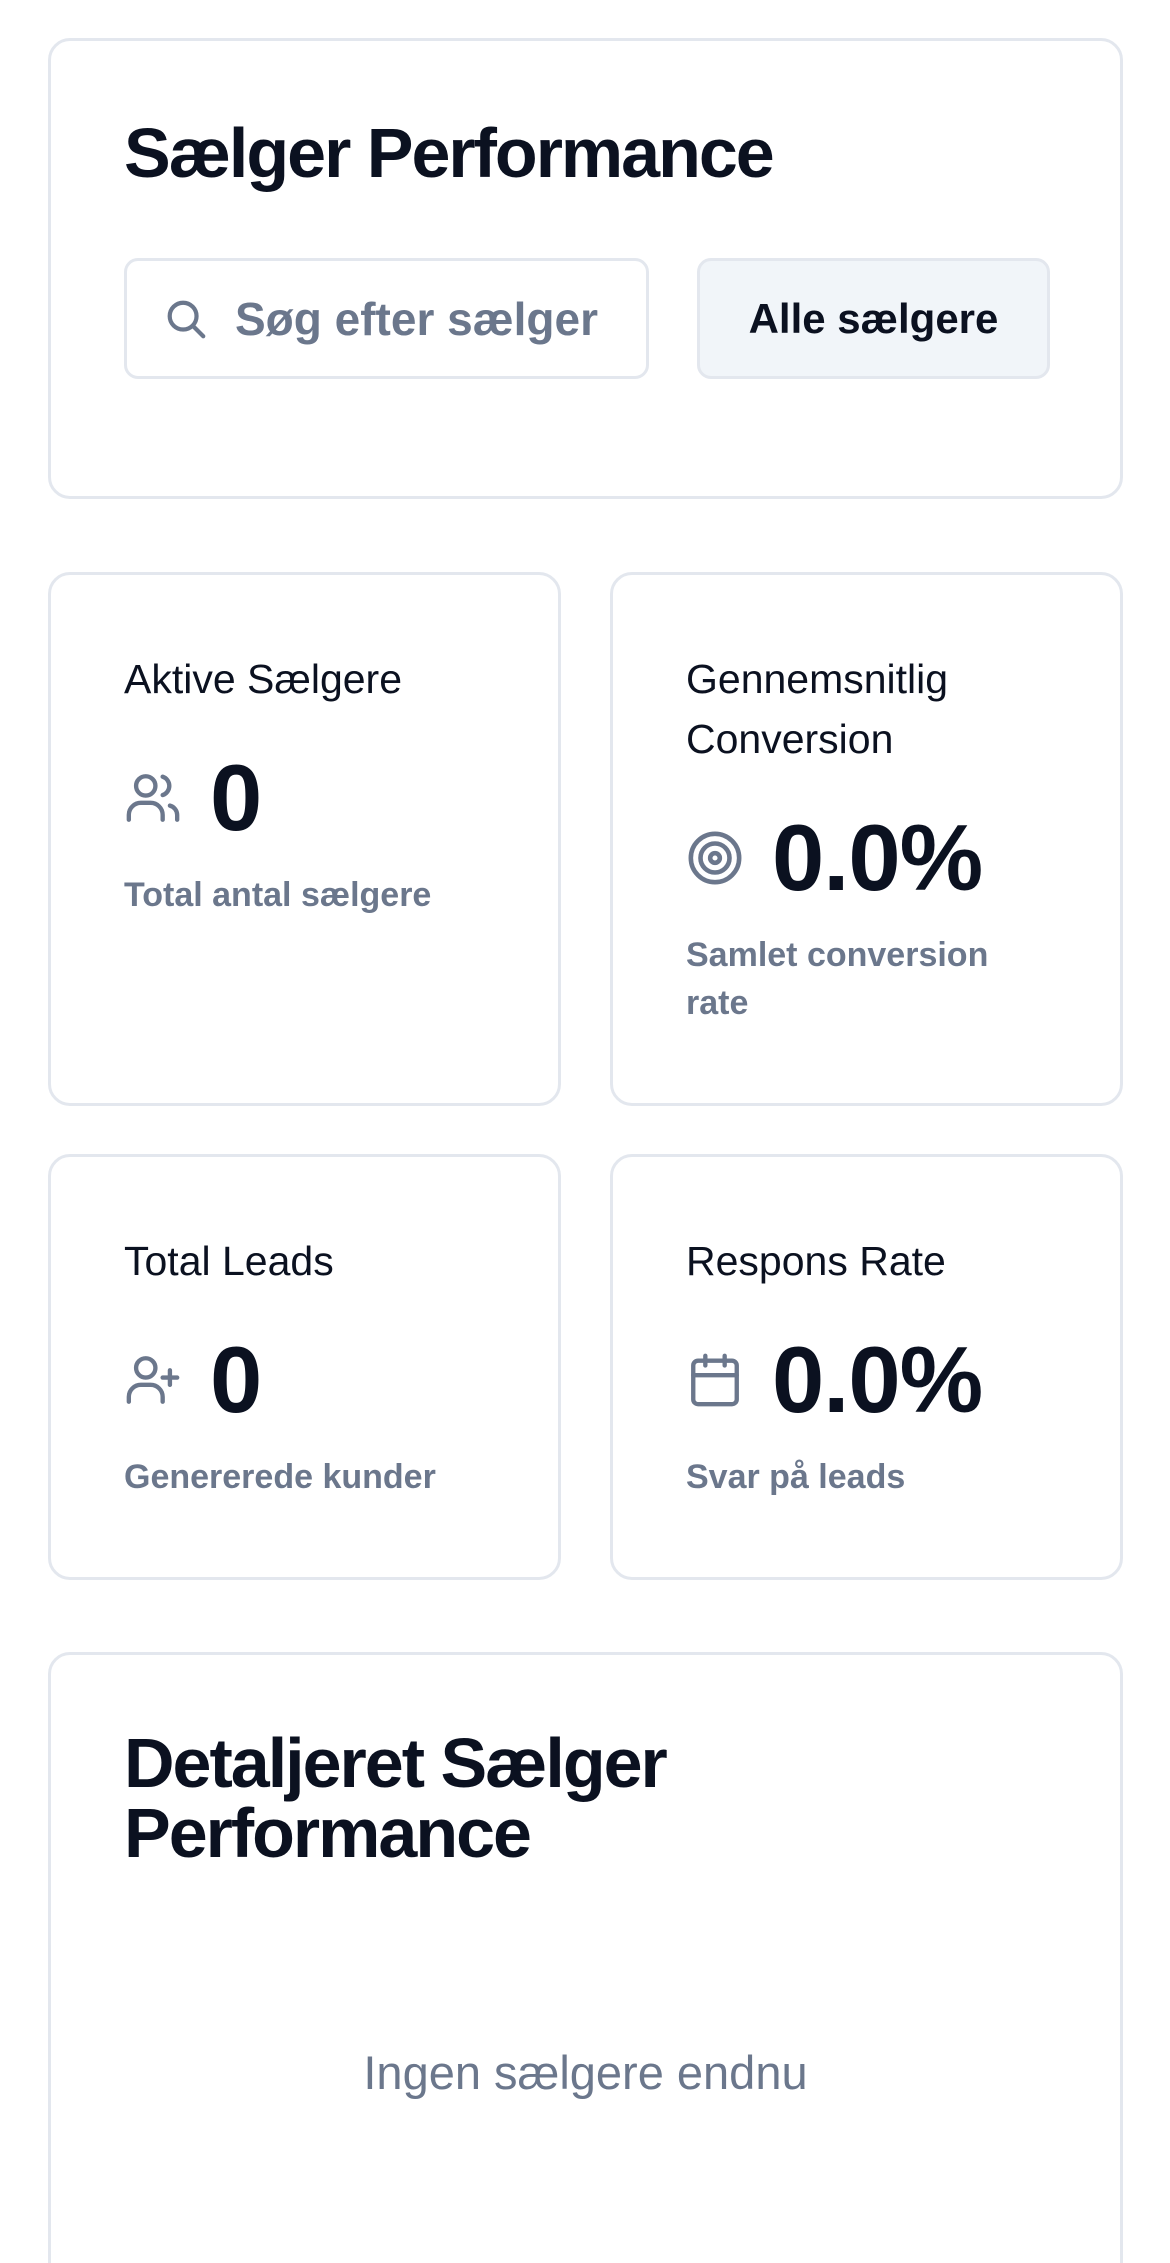 Image resolution: width=1170 pixels, height=2263 pixels. What do you see at coordinates (715, 1380) in the screenshot?
I see `calendar-icon` at bounding box center [715, 1380].